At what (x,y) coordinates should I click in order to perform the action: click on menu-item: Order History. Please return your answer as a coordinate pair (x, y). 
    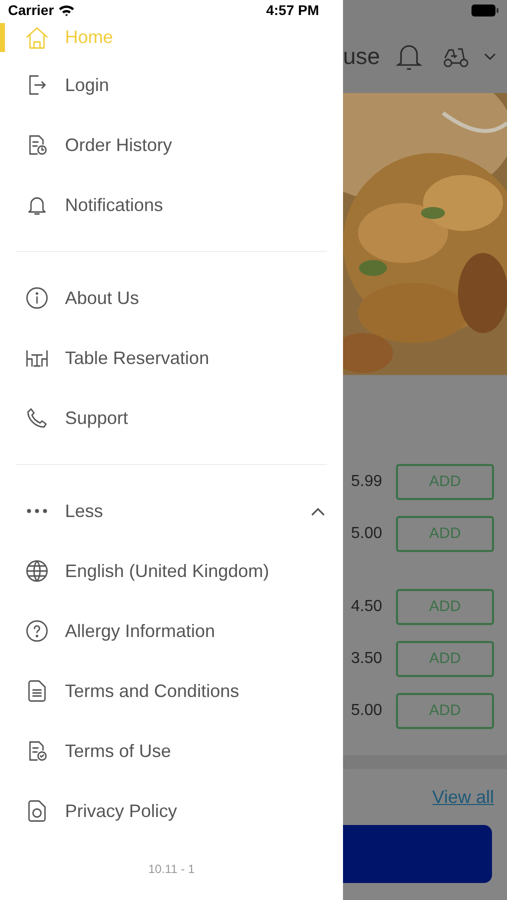
    Looking at the image, I should click on (171, 145).